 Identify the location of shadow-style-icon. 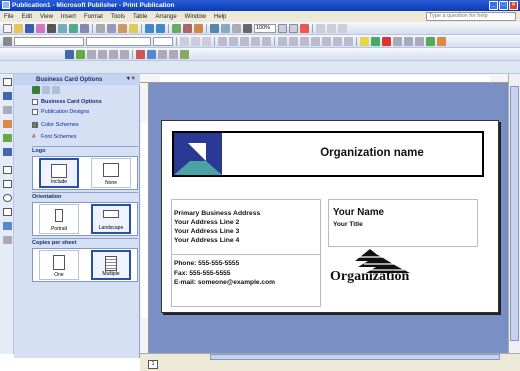
(430, 41).